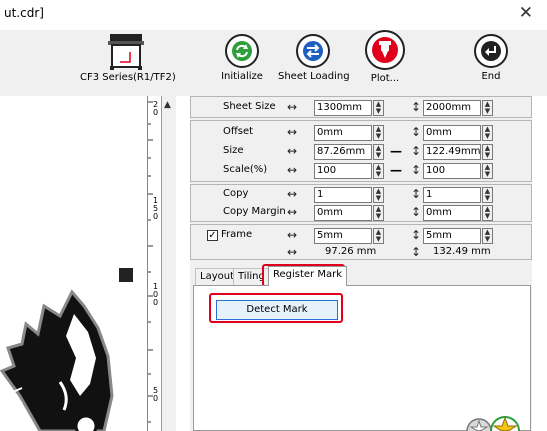 The width and height of the screenshot is (547, 431). What do you see at coordinates (452, 171) in the screenshot?
I see `scale-y-field: 100` at bounding box center [452, 171].